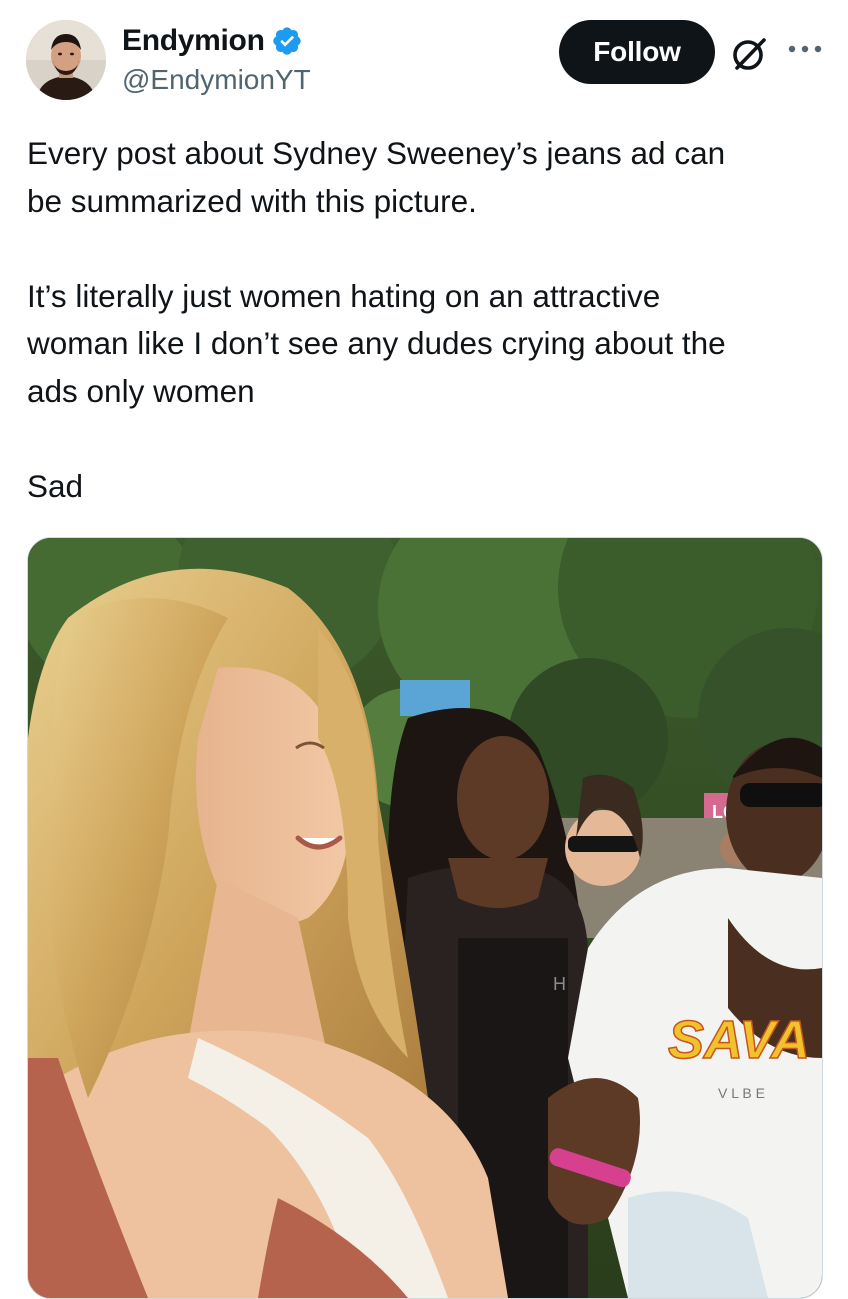 The image size is (848, 1299). I want to click on tweet-paragraph: Sad, so click(55, 486).